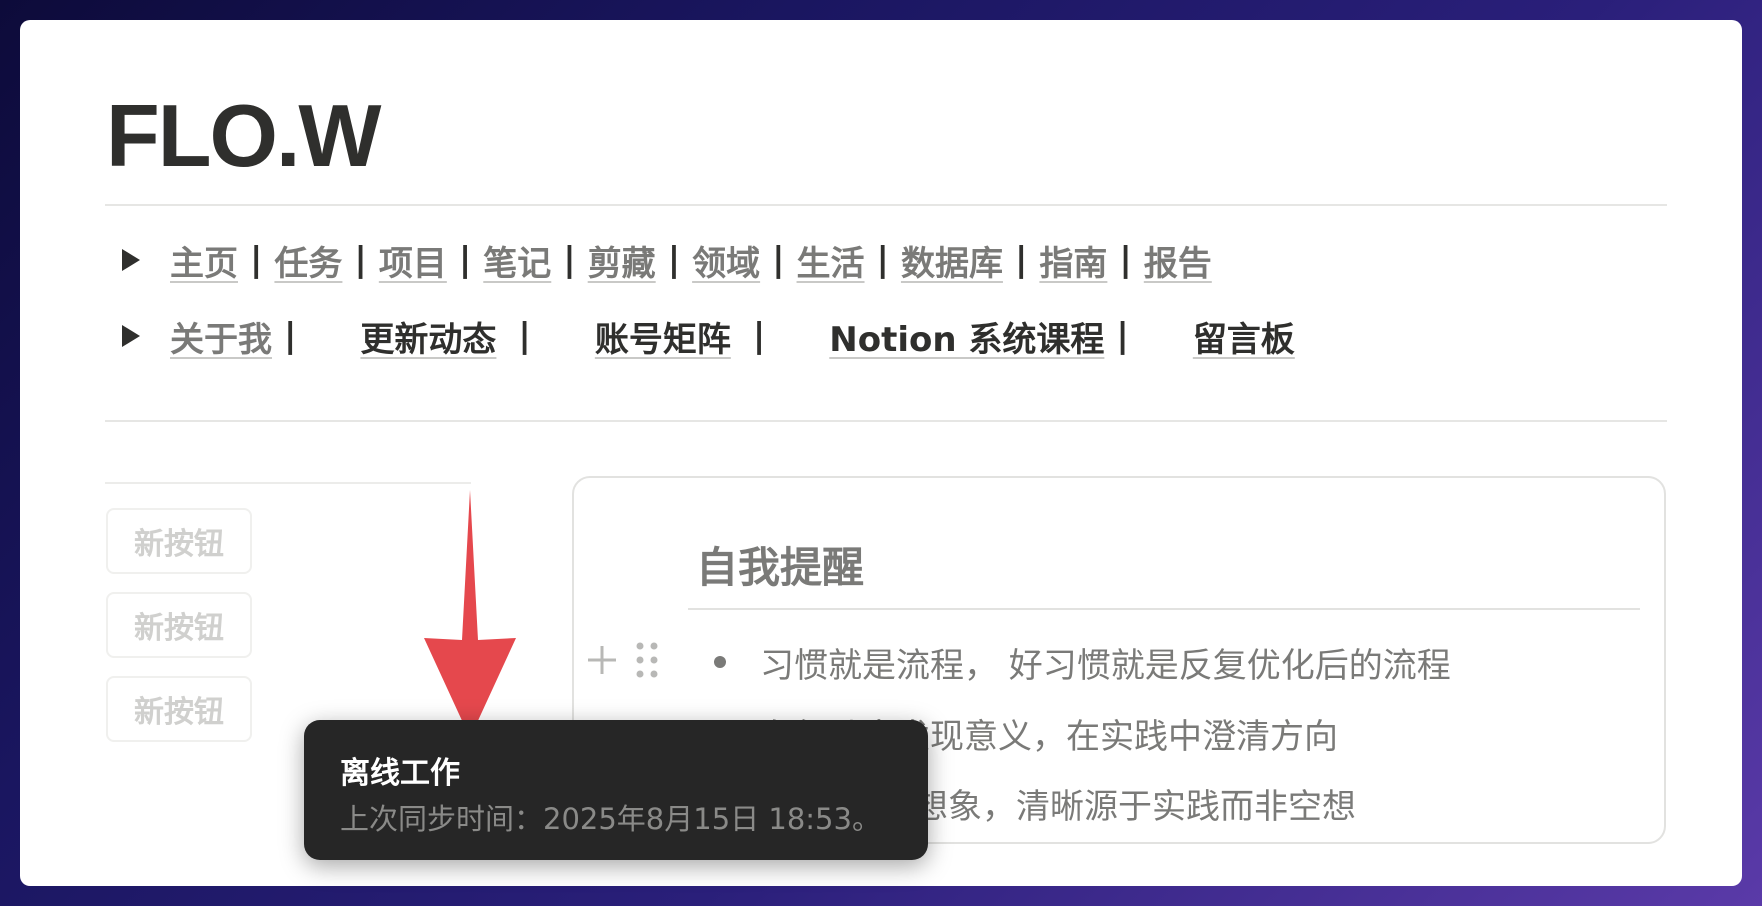 The image size is (1762, 906). What do you see at coordinates (243, 135) in the screenshot?
I see `page-title: FLO.W` at bounding box center [243, 135].